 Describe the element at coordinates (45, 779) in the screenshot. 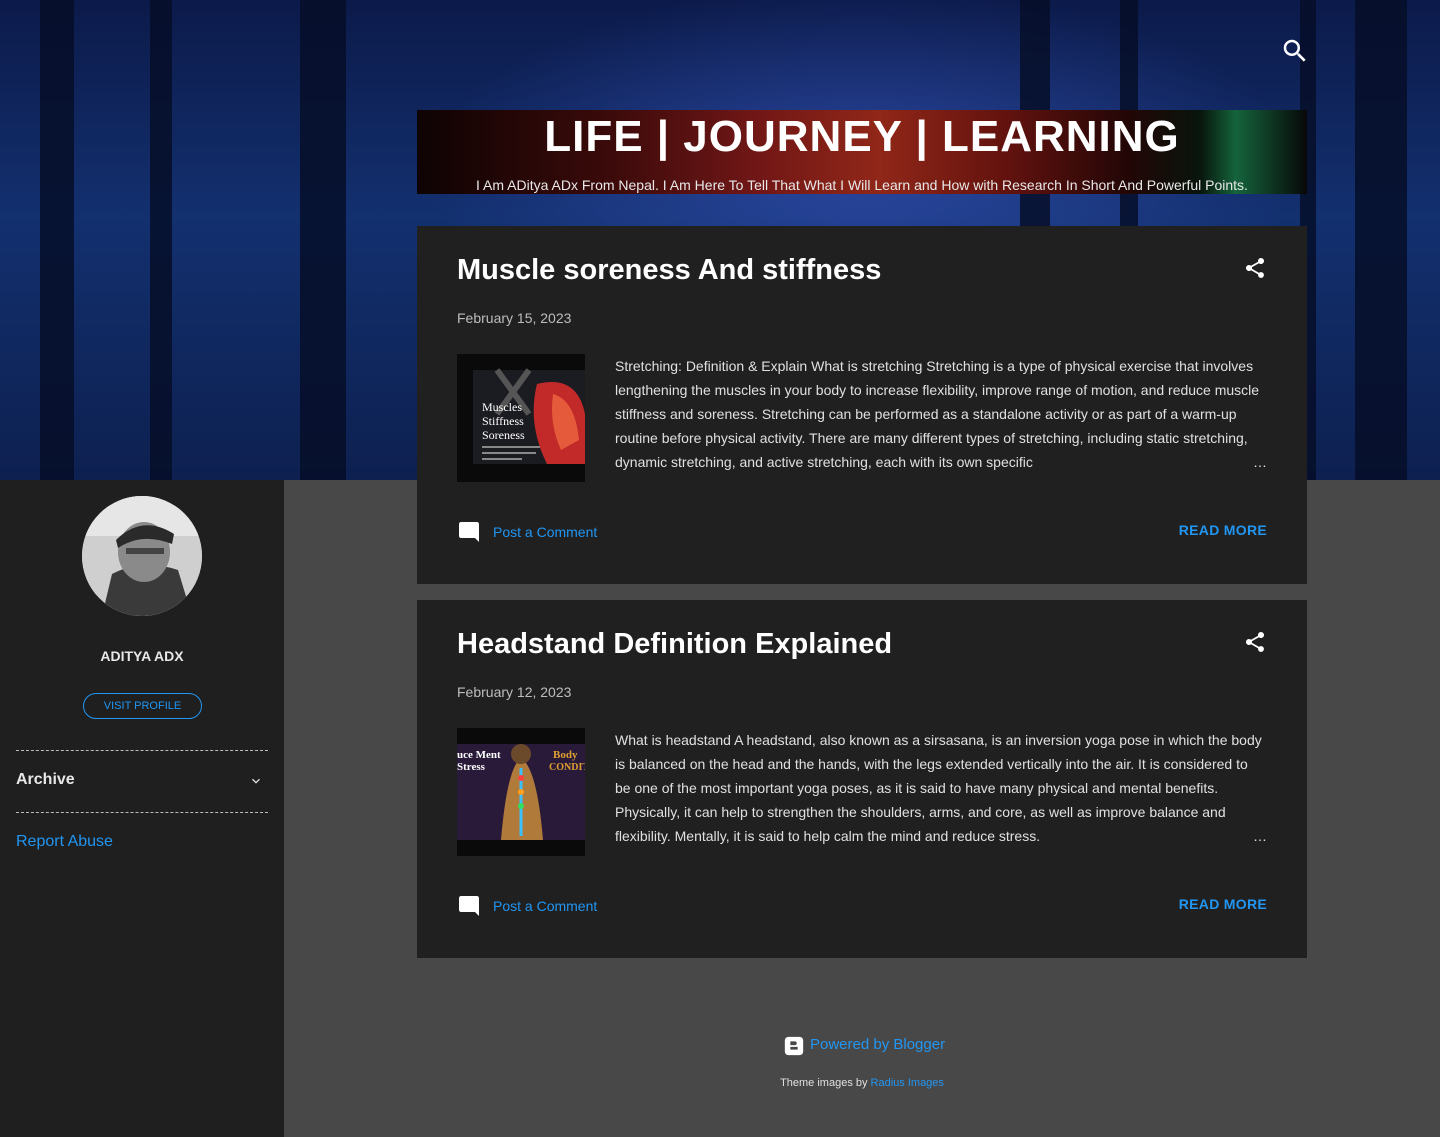

I see `archive-label: Archive` at that location.